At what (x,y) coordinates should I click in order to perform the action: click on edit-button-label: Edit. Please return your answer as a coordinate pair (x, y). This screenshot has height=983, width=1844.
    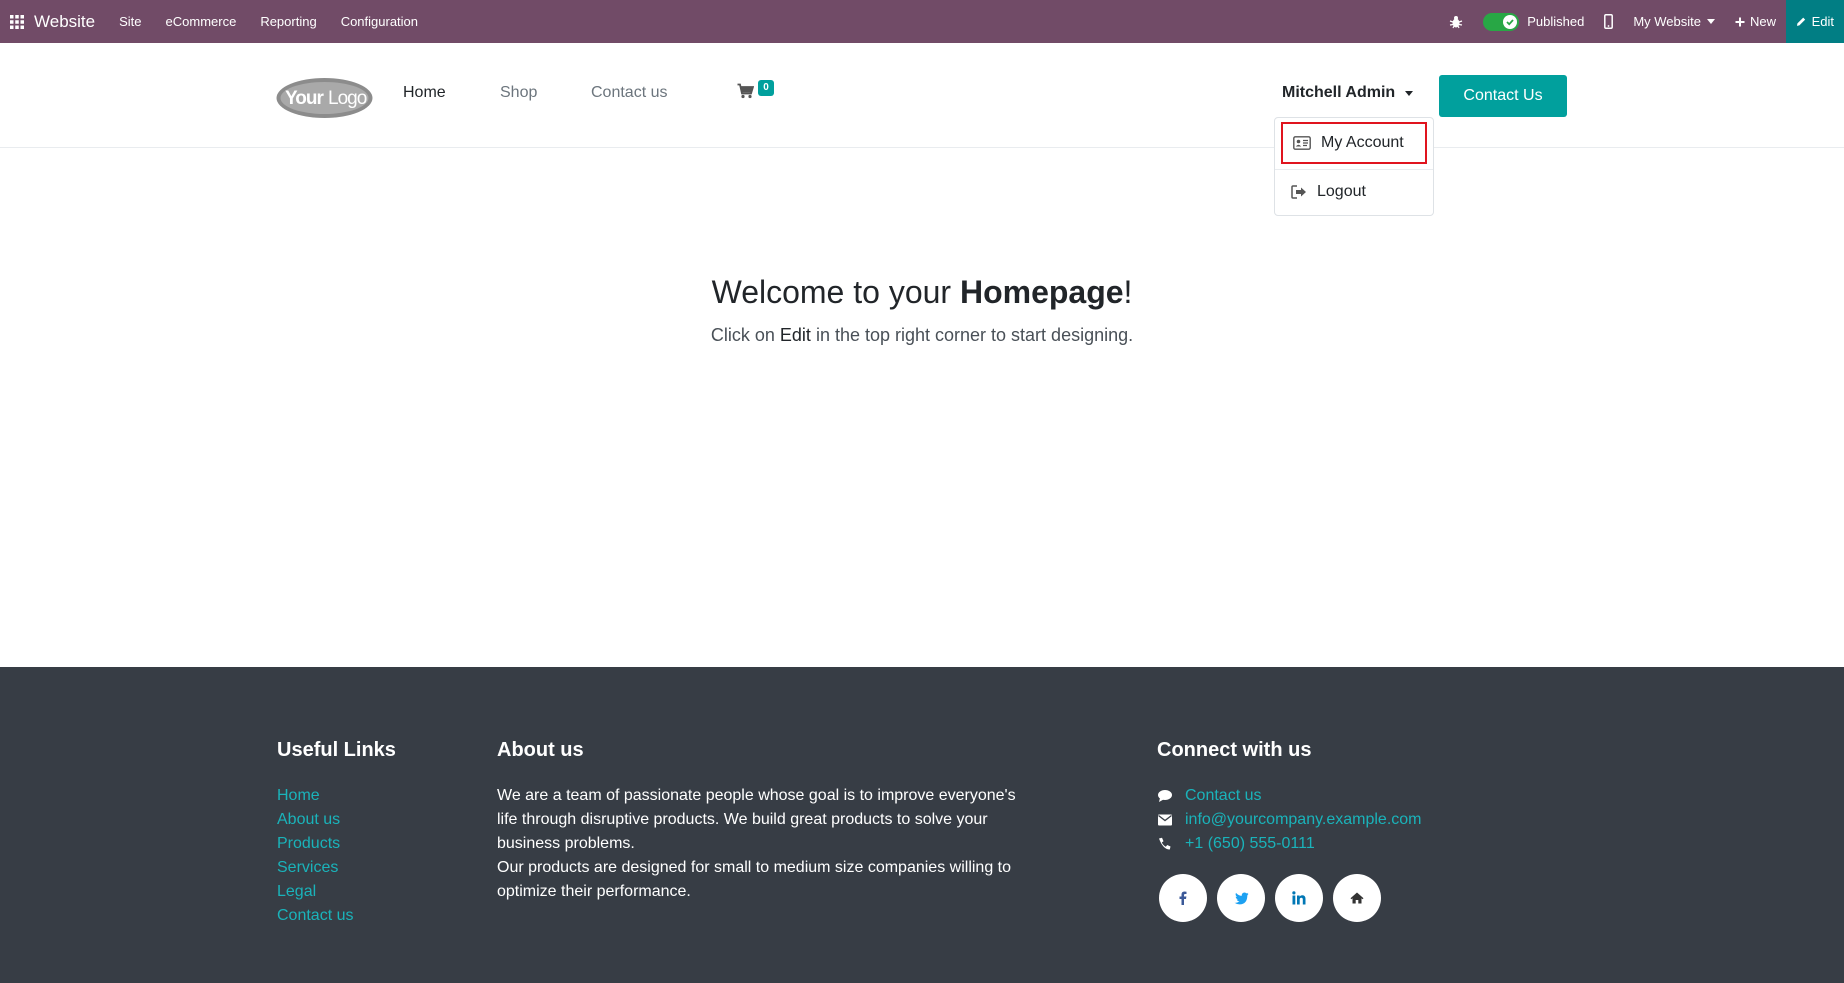
    Looking at the image, I should click on (1822, 21).